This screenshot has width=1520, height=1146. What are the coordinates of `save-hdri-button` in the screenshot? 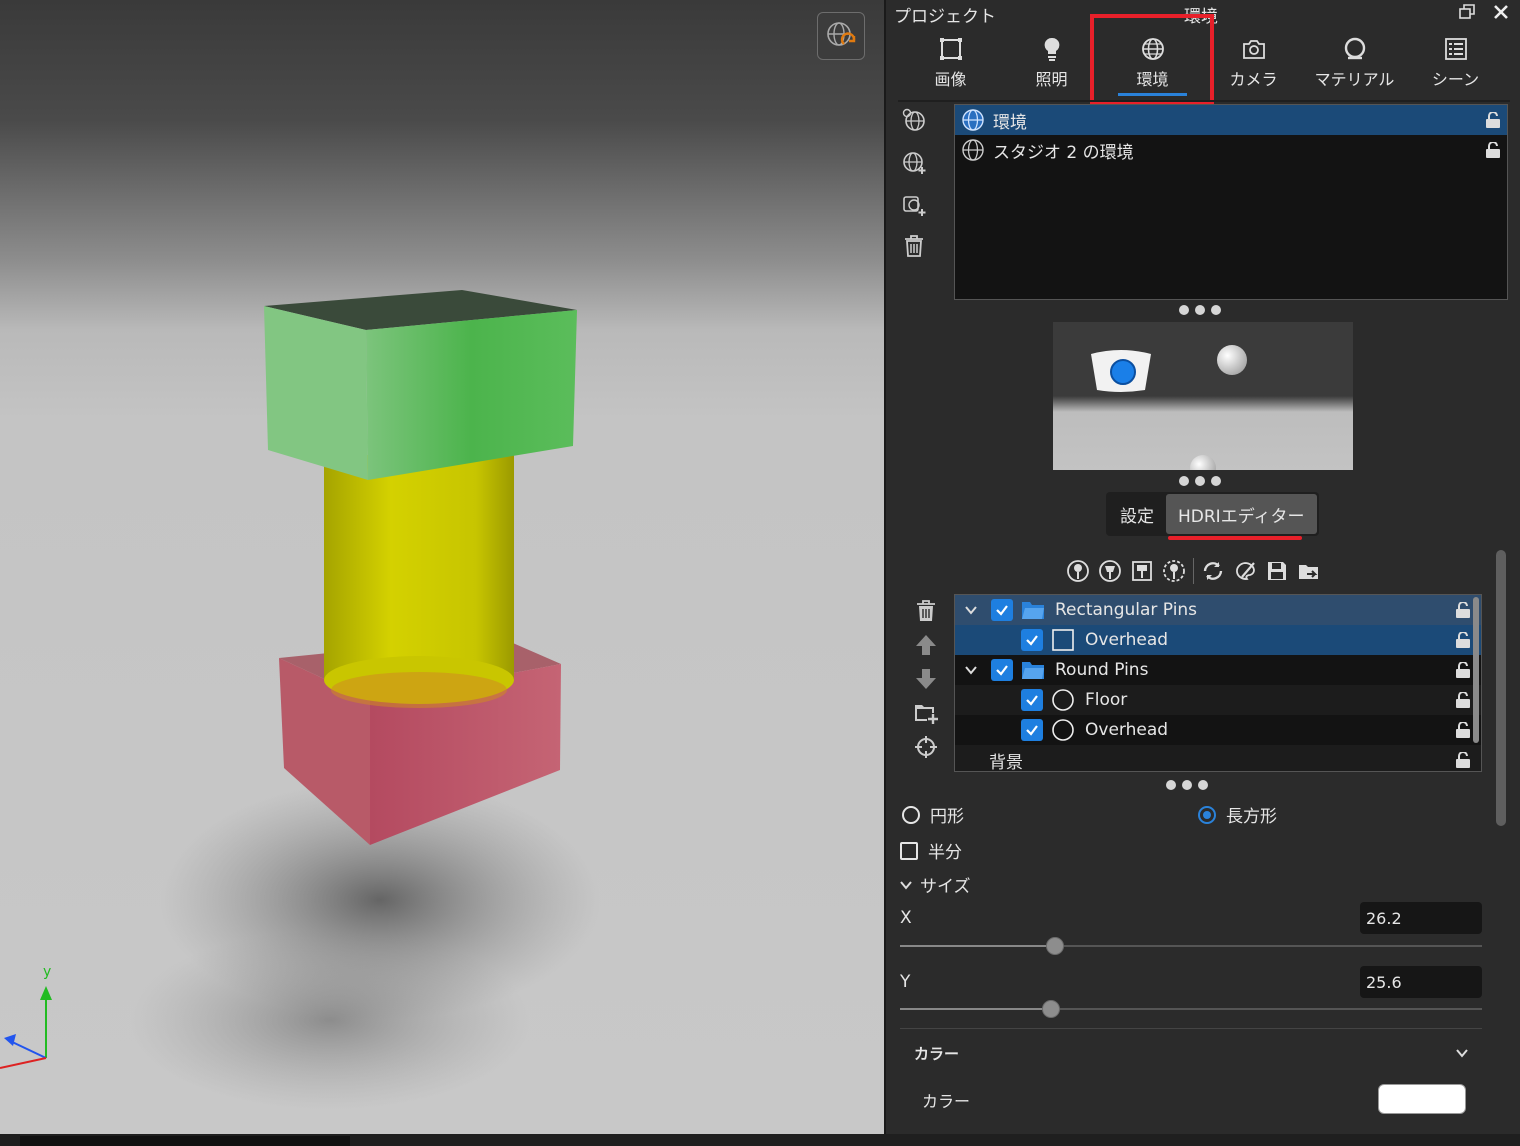 It's located at (1277, 571).